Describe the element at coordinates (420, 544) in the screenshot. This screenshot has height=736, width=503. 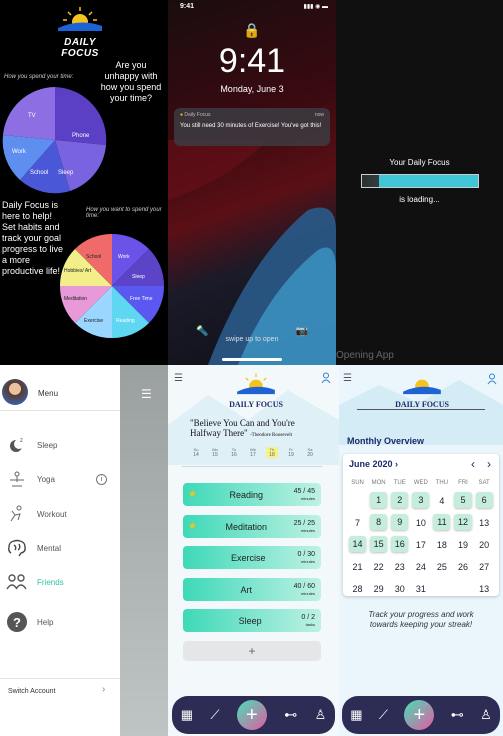
I see `calendar-day: 17` at that location.